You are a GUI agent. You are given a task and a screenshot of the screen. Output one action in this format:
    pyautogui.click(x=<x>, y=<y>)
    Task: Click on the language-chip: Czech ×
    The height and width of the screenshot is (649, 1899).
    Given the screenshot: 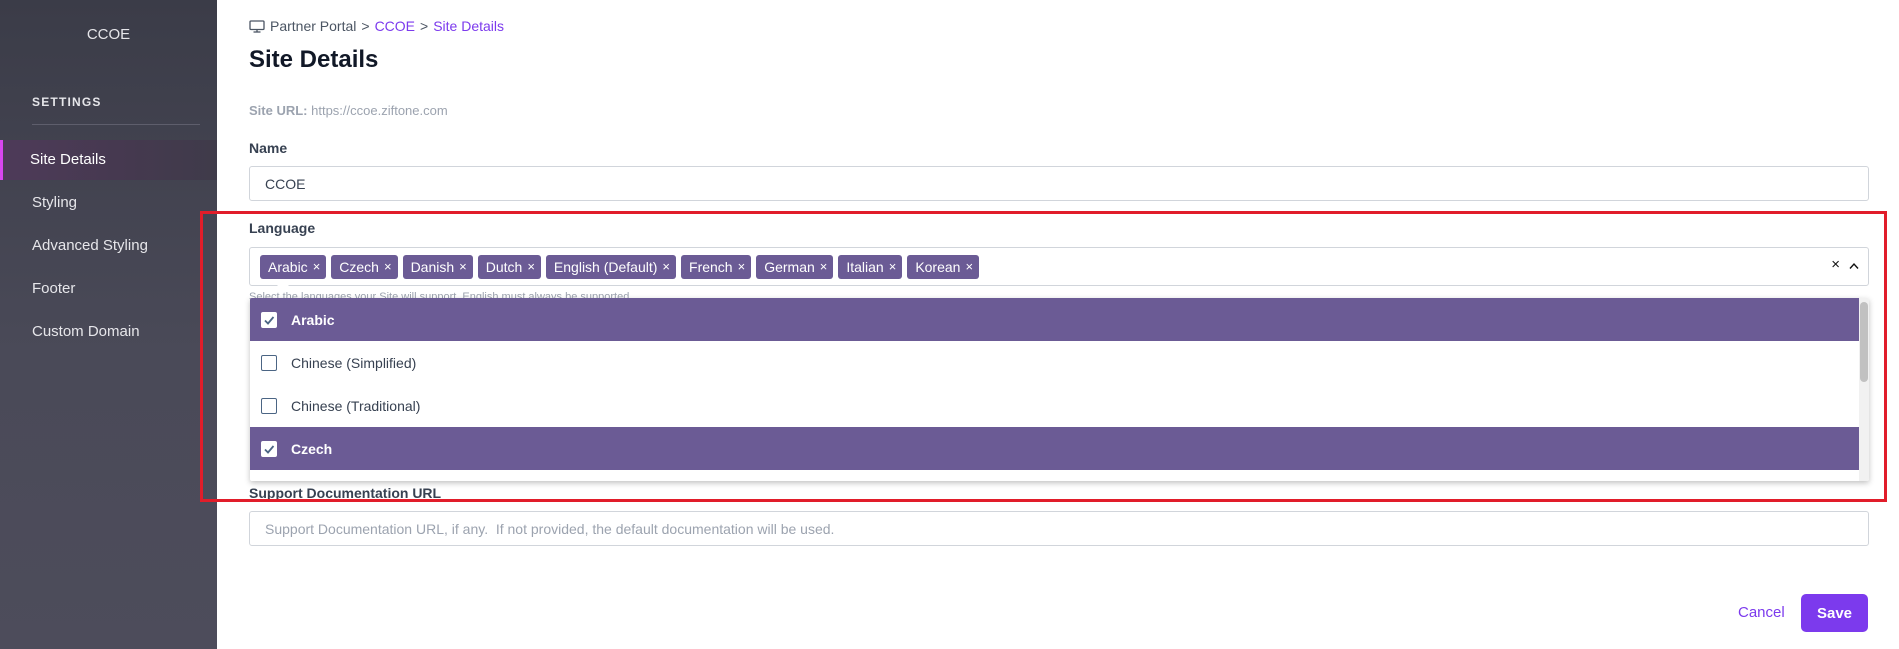 What is the action you would take?
    pyautogui.click(x=364, y=266)
    